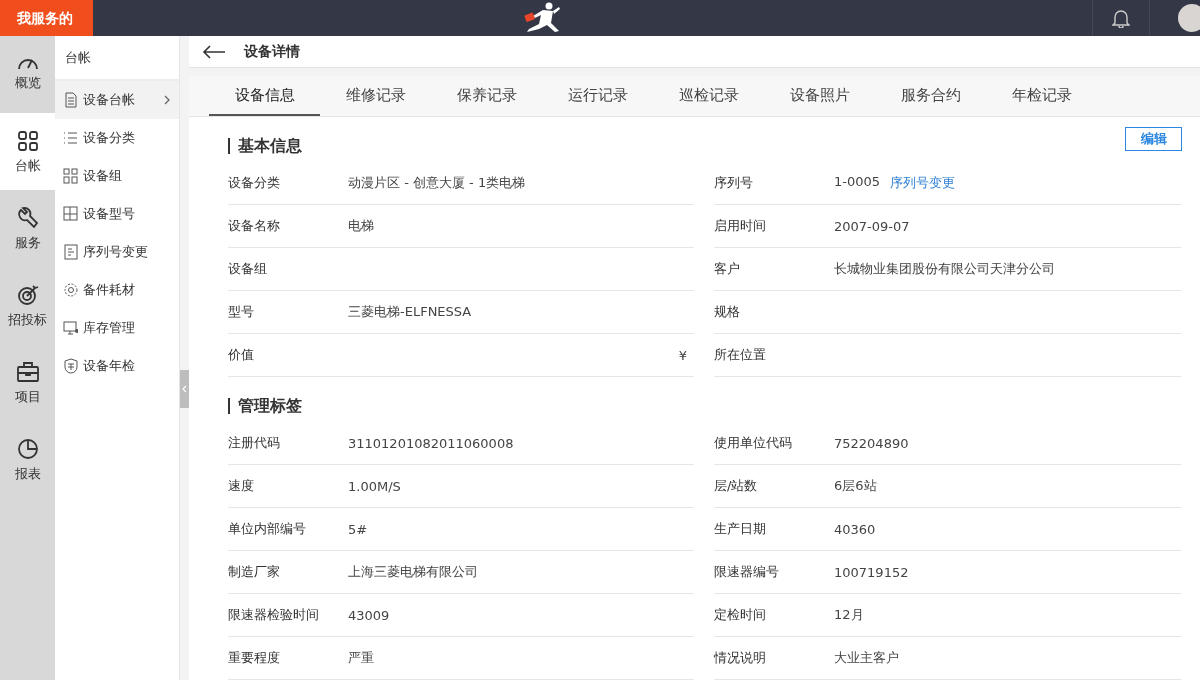 Image resolution: width=1200 pixels, height=680 pixels. I want to click on field-value: 2007-09-07, so click(872, 226).